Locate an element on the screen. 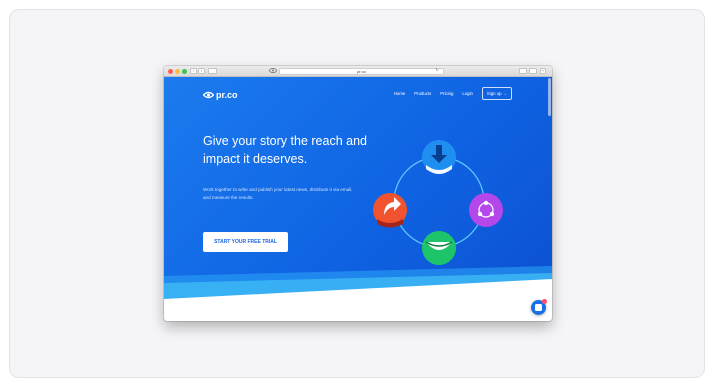 This screenshot has width=714, height=387. network-icon is located at coordinates (486, 210).